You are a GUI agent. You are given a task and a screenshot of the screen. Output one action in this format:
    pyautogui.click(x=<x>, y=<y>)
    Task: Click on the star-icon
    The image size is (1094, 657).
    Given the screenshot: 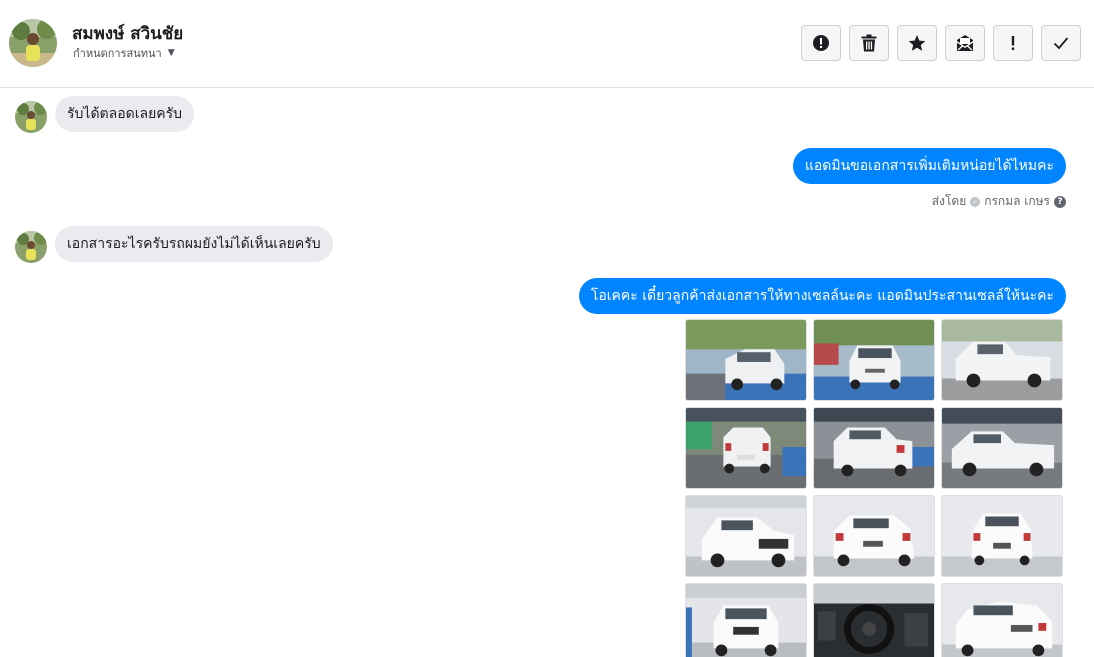 What is the action you would take?
    pyautogui.click(x=917, y=43)
    